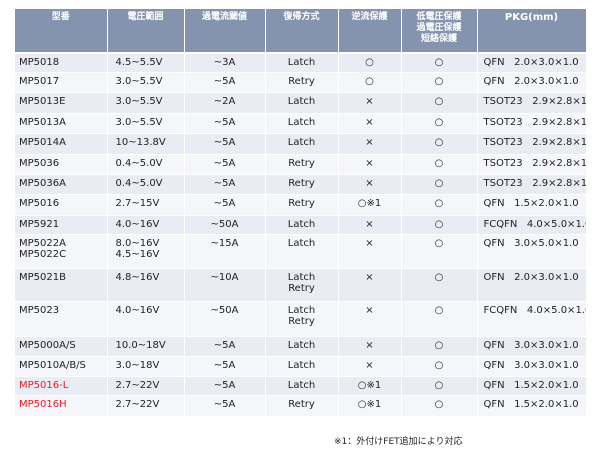 Image resolution: width=600 pixels, height=452 pixels. What do you see at coordinates (61, 285) in the screenshot?
I see `cell-model: MP5021B` at bounding box center [61, 285].